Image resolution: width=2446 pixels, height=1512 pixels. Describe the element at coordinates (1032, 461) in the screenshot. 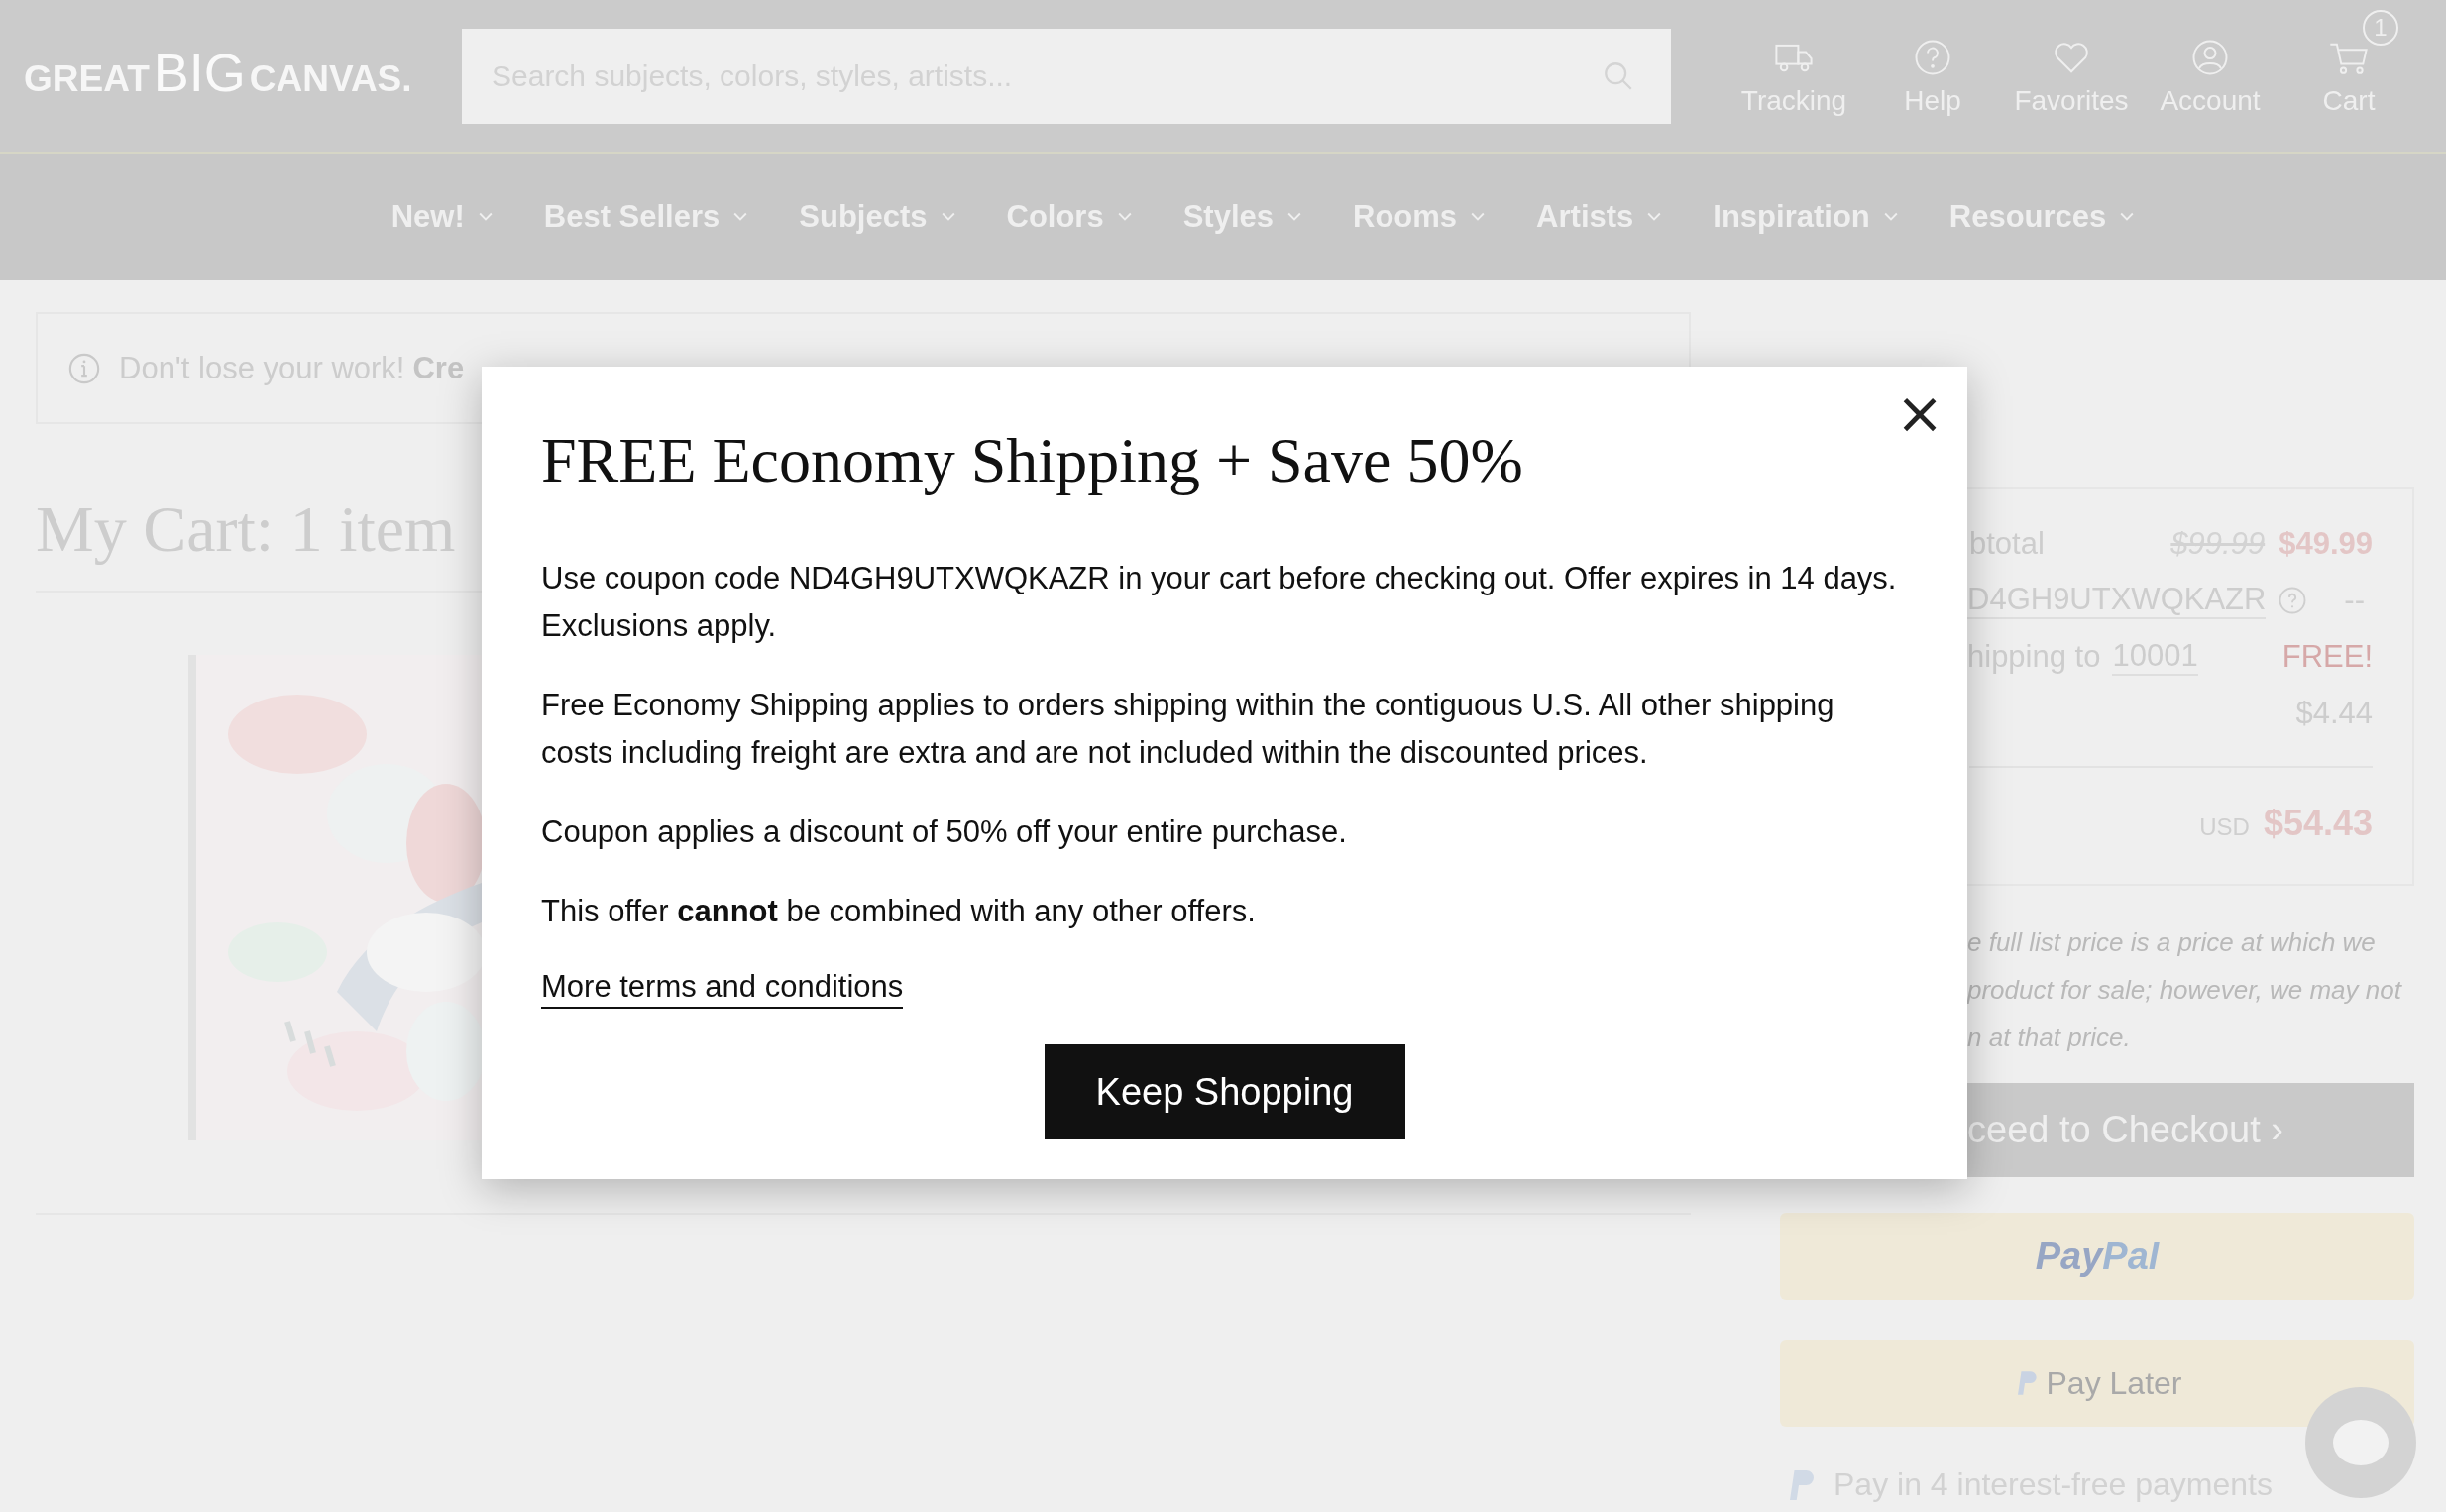

I see `dialog-title: FREE Economy Shipping + Save 50%` at that location.